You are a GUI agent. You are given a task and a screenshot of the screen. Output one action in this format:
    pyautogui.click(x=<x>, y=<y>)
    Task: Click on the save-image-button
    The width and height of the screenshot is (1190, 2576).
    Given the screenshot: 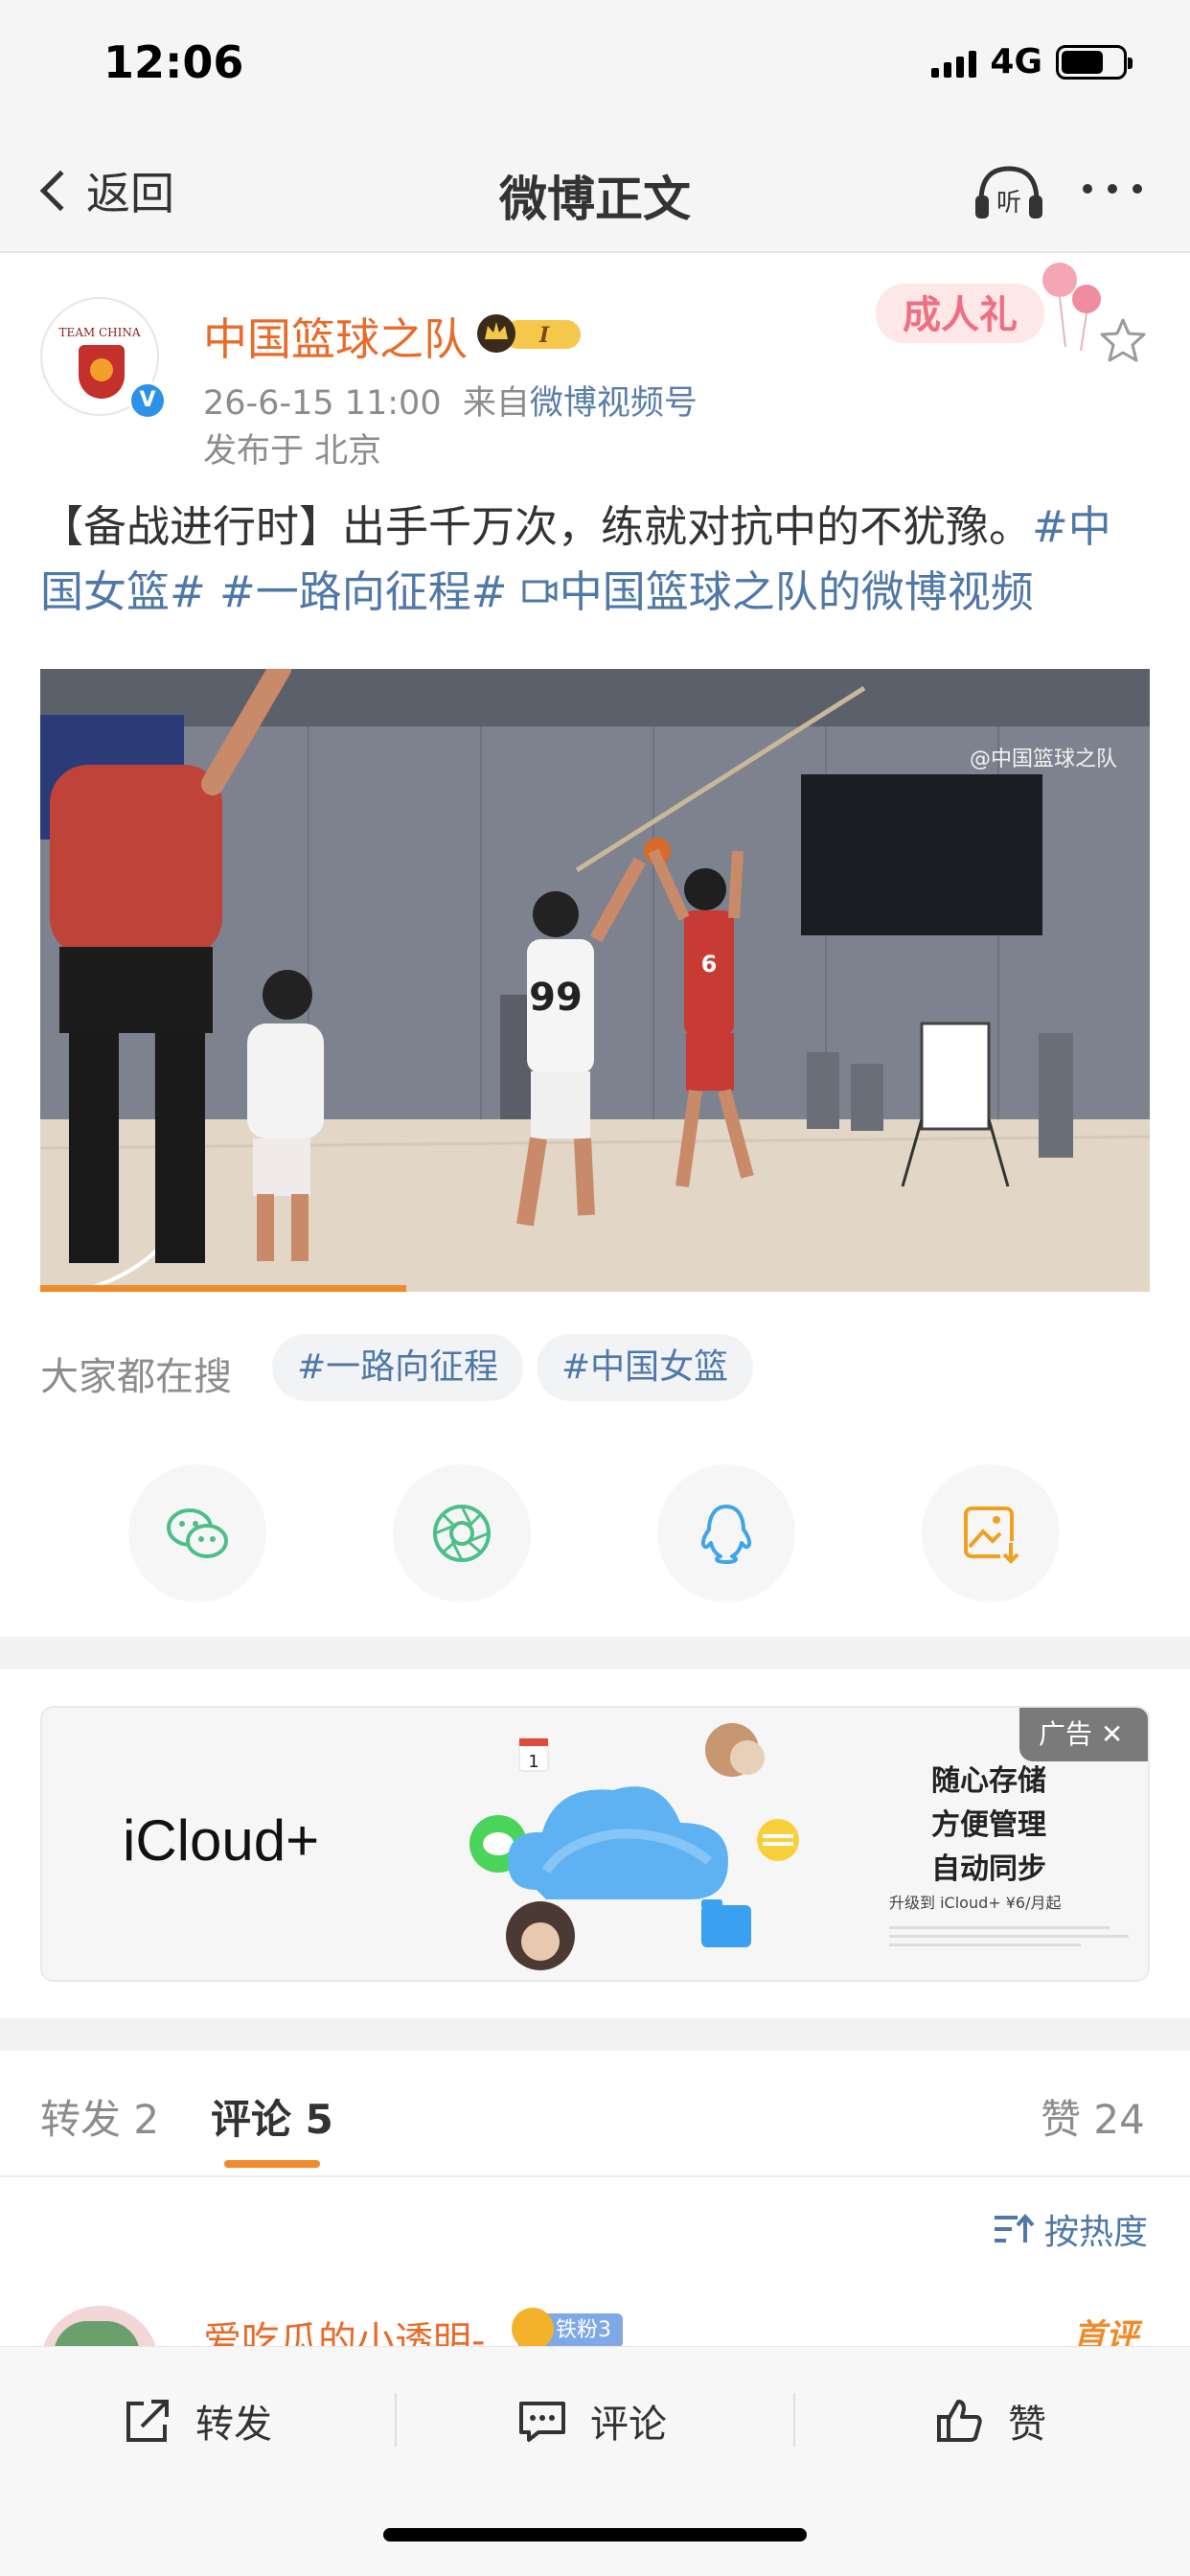 What is the action you would take?
    pyautogui.click(x=991, y=1533)
    